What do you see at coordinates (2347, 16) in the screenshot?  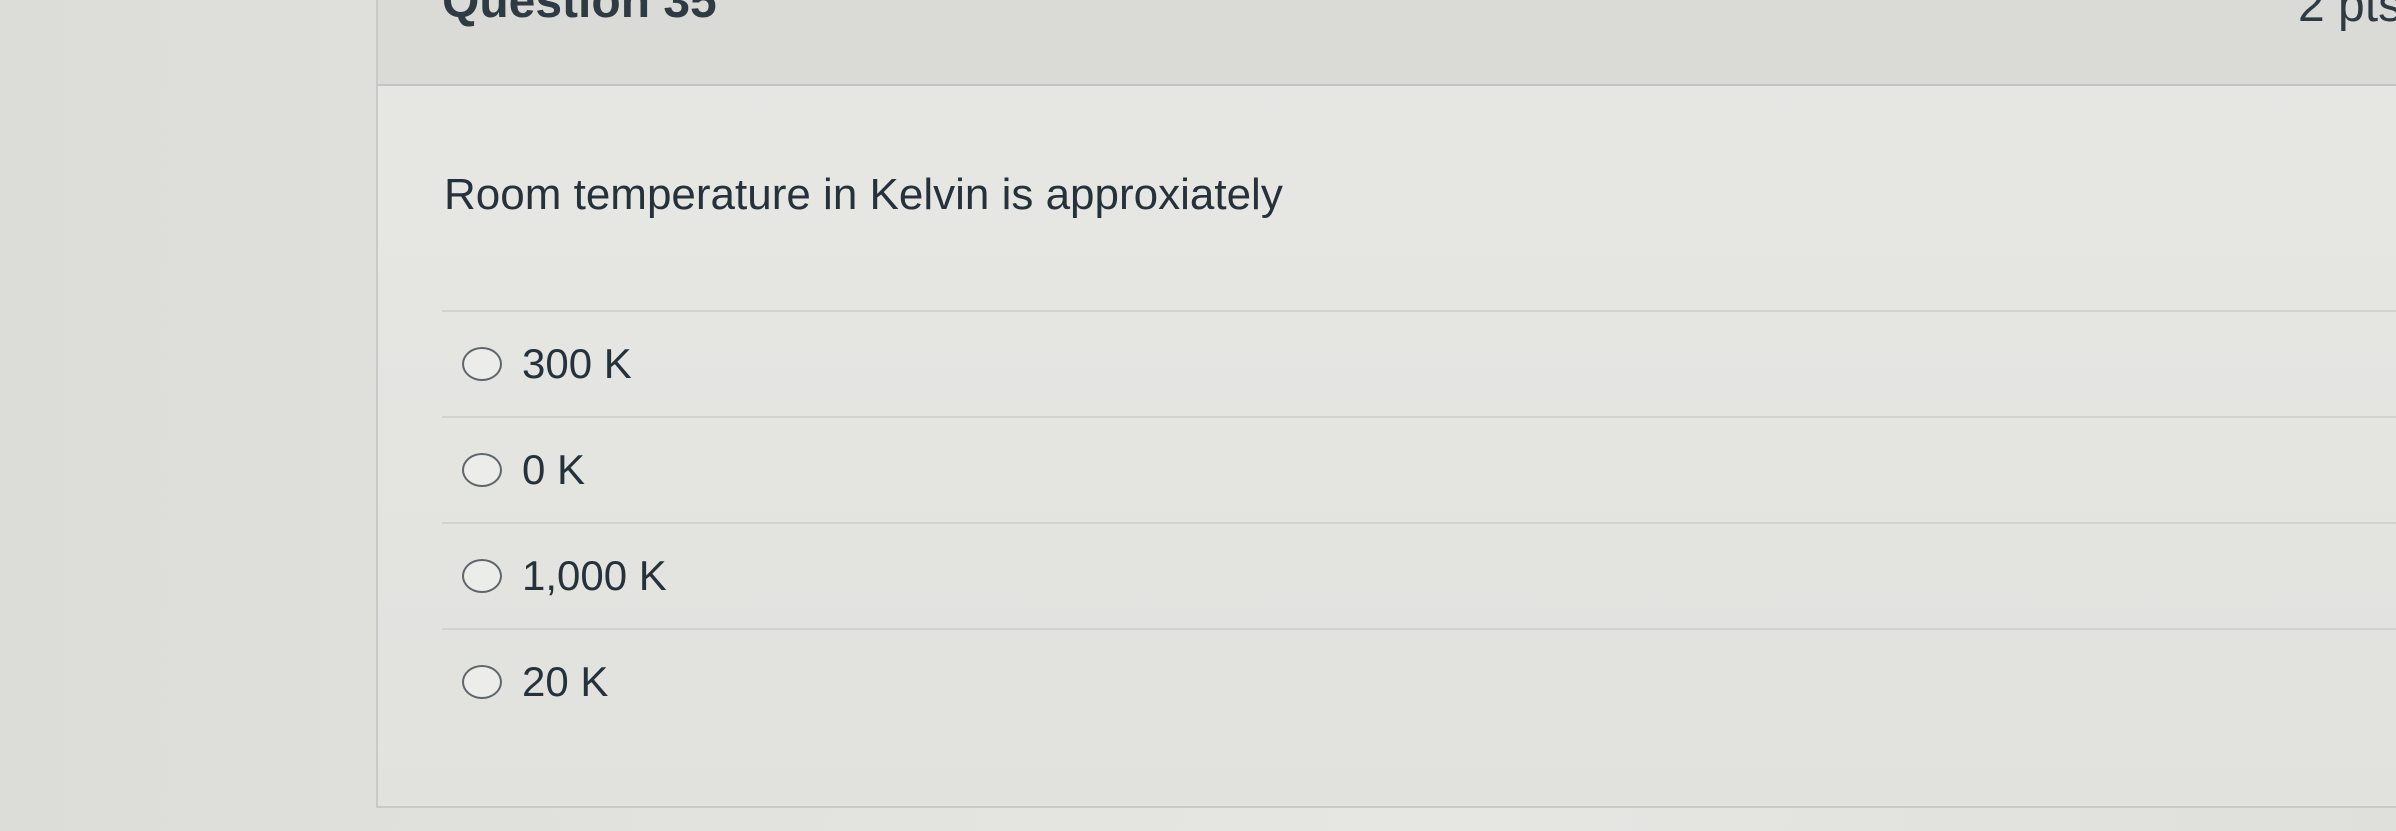 I see `question-points: 2 pts` at bounding box center [2347, 16].